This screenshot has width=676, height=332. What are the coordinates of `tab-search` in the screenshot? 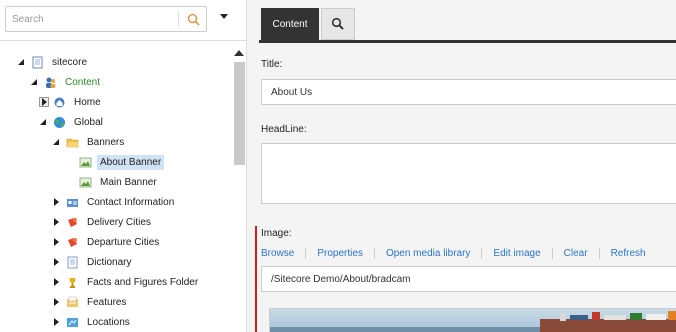 It's located at (338, 24).